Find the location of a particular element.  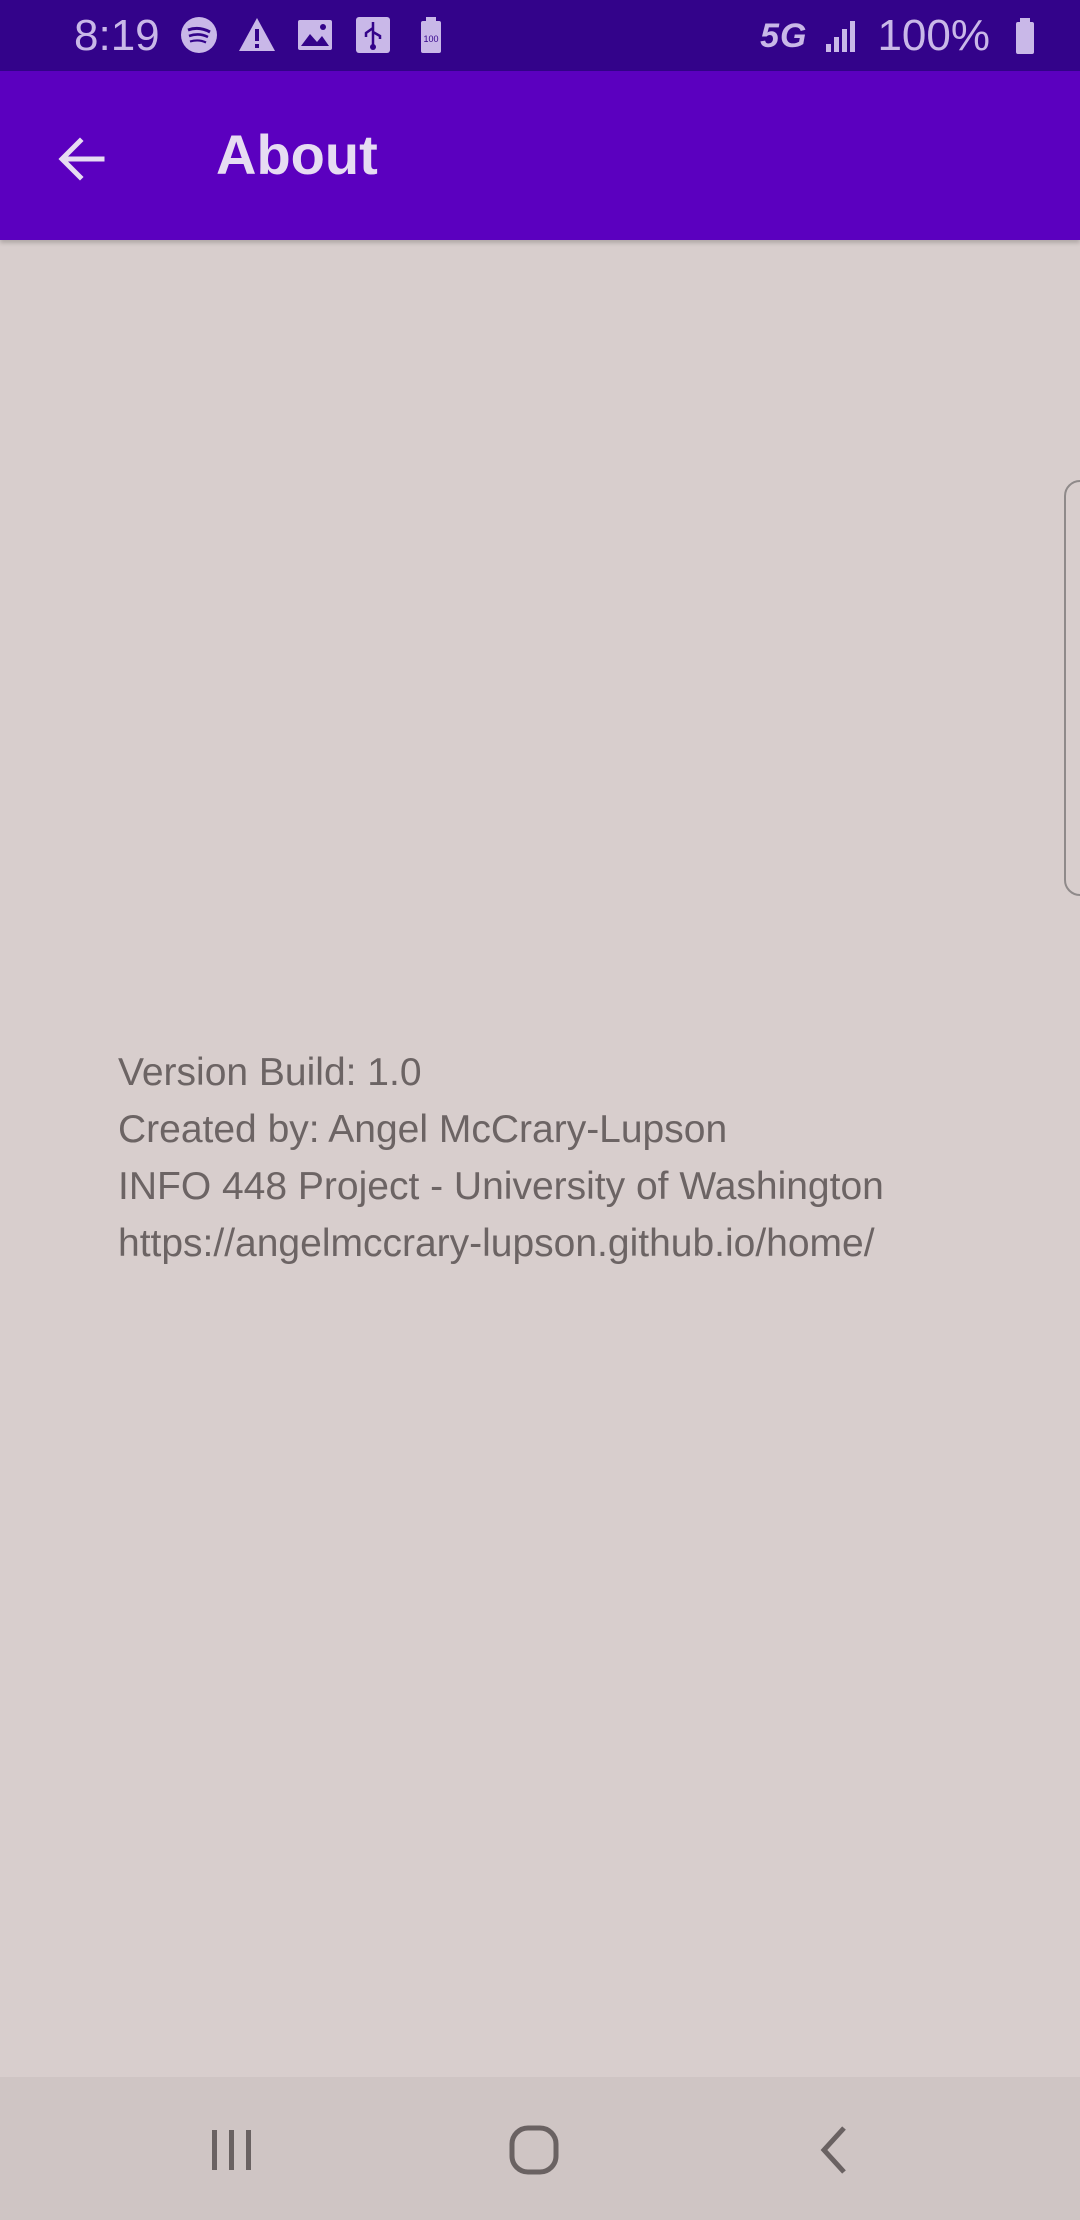

5g-icon: 5G is located at coordinates (784, 35).